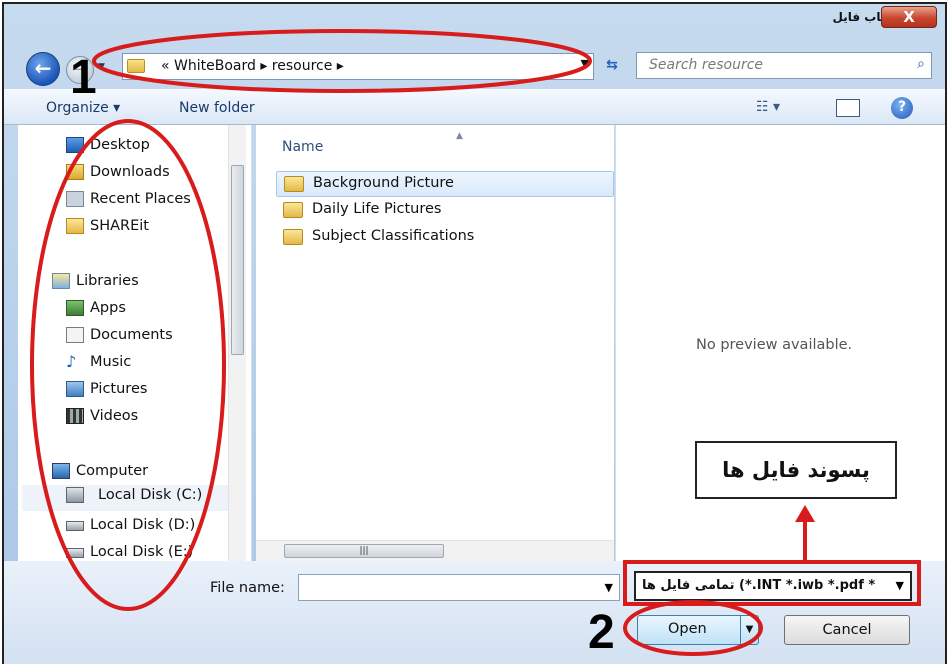 The width and height of the screenshot is (949, 666). Describe the element at coordinates (749, 630) in the screenshot. I see `open-options-dropdown-icon: ▼` at that location.